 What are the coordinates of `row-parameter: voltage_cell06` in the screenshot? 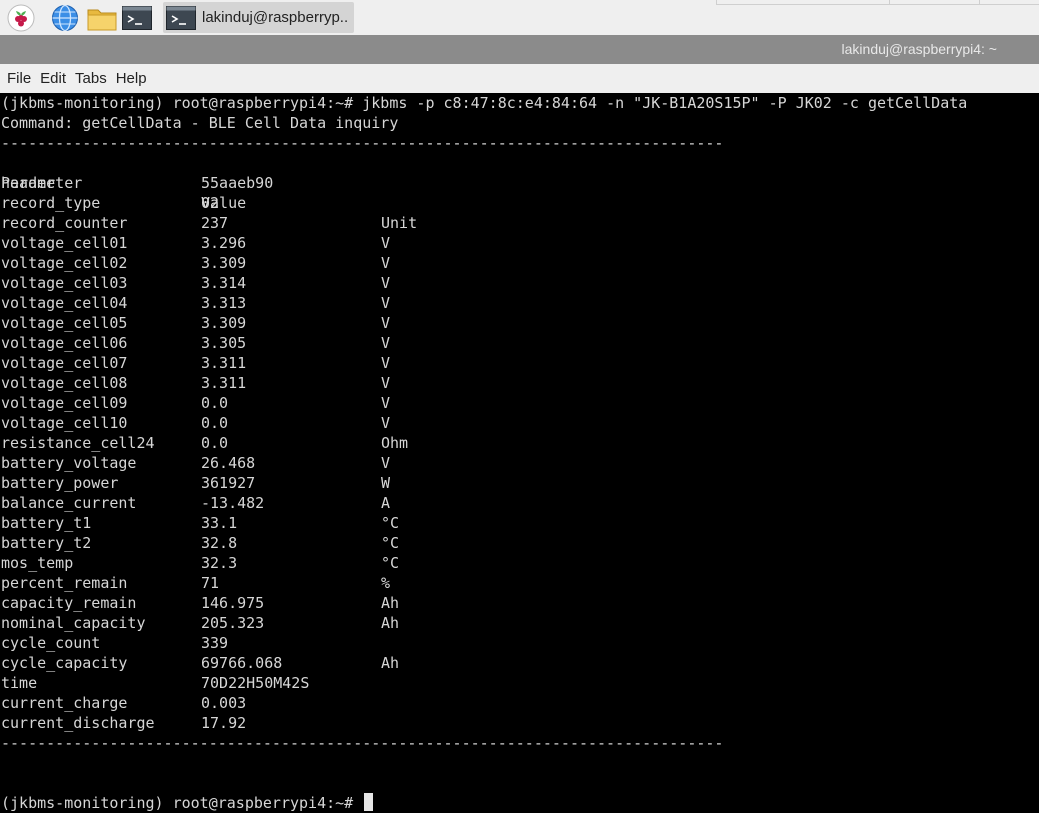 It's located at (64, 343).